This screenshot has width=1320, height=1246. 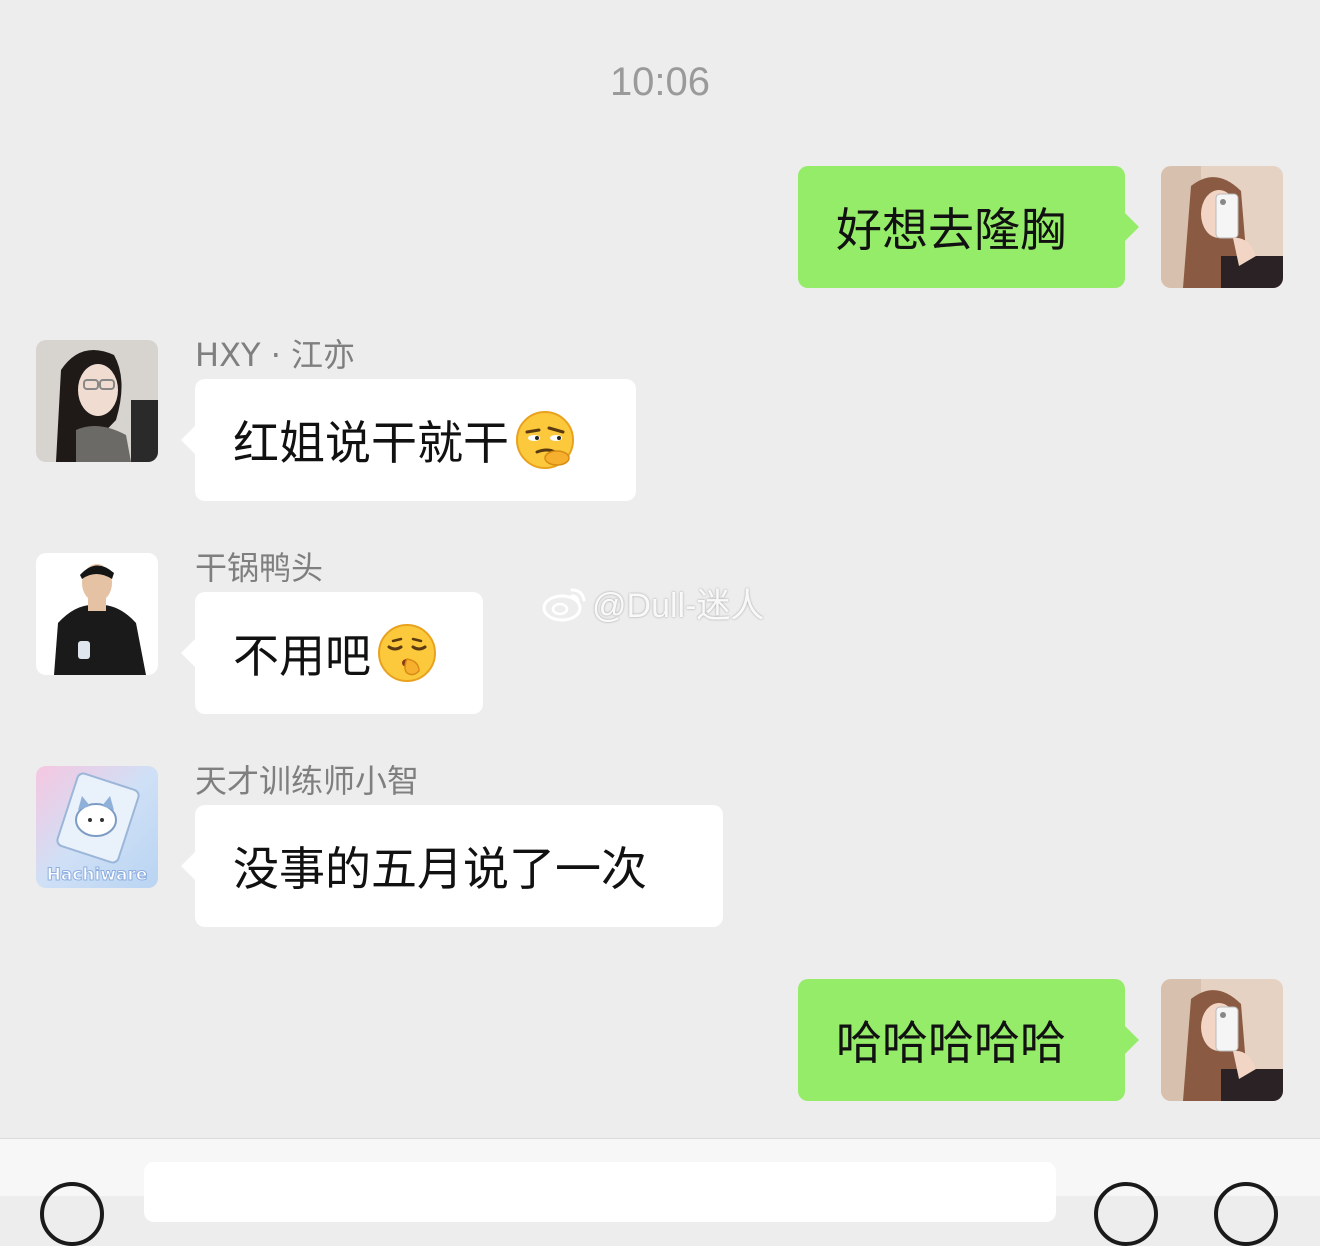 I want to click on voice-input-button, so click(x=72, y=1214).